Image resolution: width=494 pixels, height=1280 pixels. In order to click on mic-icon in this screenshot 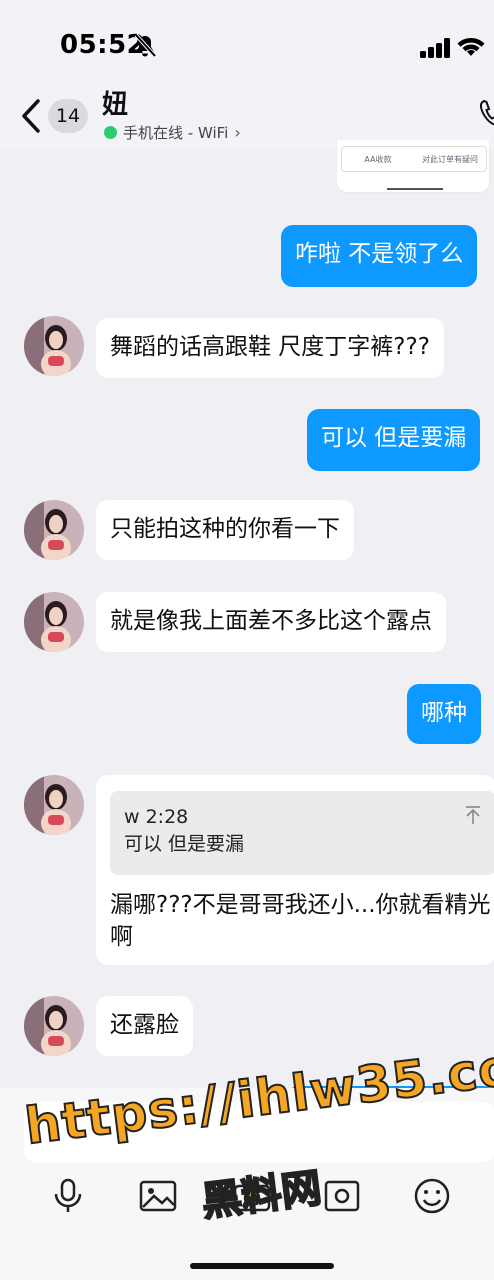, I will do `click(68, 1196)`.